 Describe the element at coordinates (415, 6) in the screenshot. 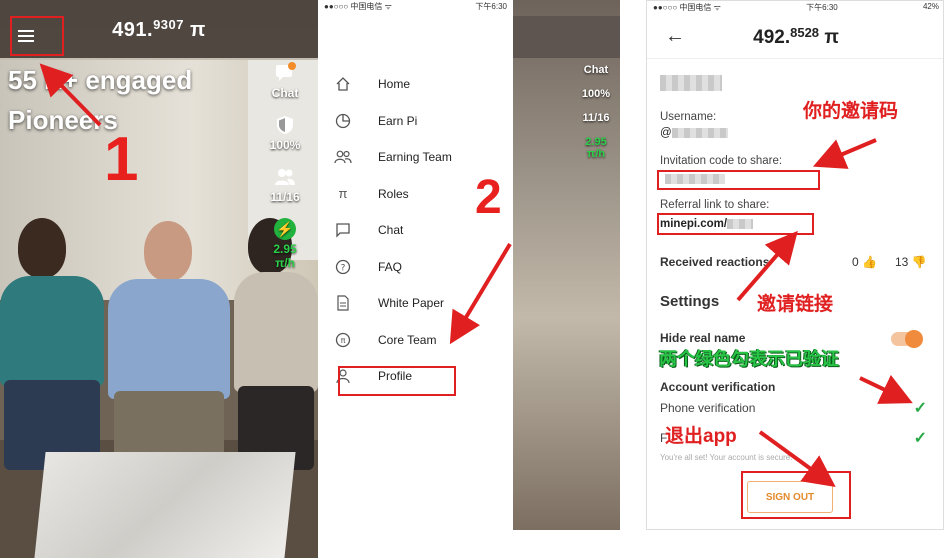

I see `status-bar: ●●○○○ 中国电信 ᯤ 下午6:30` at that location.